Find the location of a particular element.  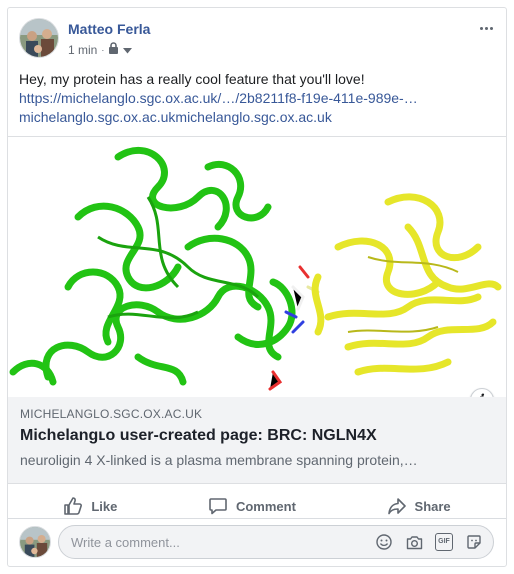

post-meta: 1 min · is located at coordinates (100, 49).